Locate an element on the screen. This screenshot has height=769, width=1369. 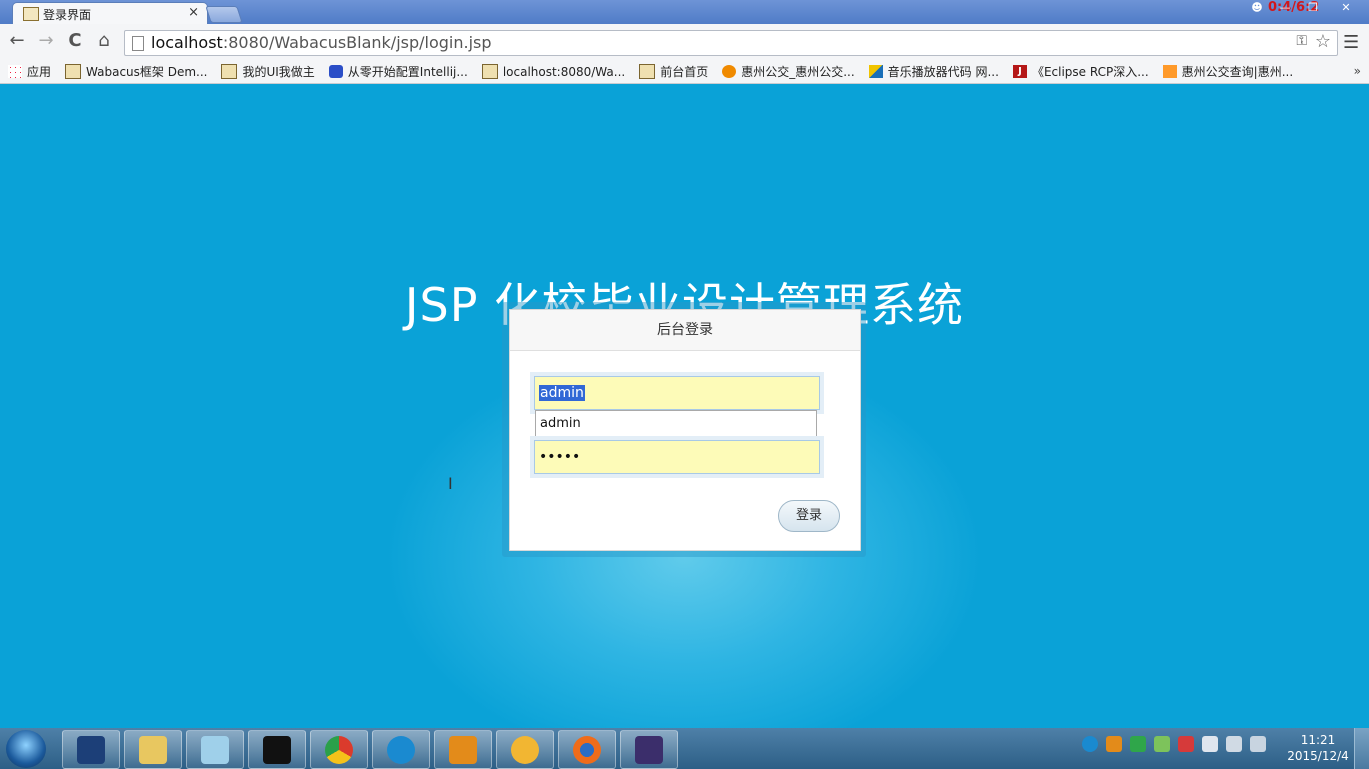
username-input: admin is located at coordinates (677, 393).